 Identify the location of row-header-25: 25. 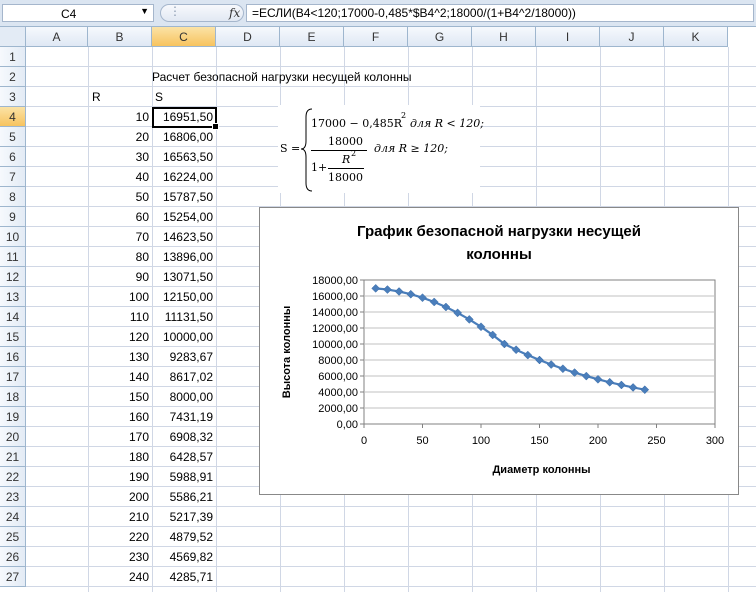
(13, 537).